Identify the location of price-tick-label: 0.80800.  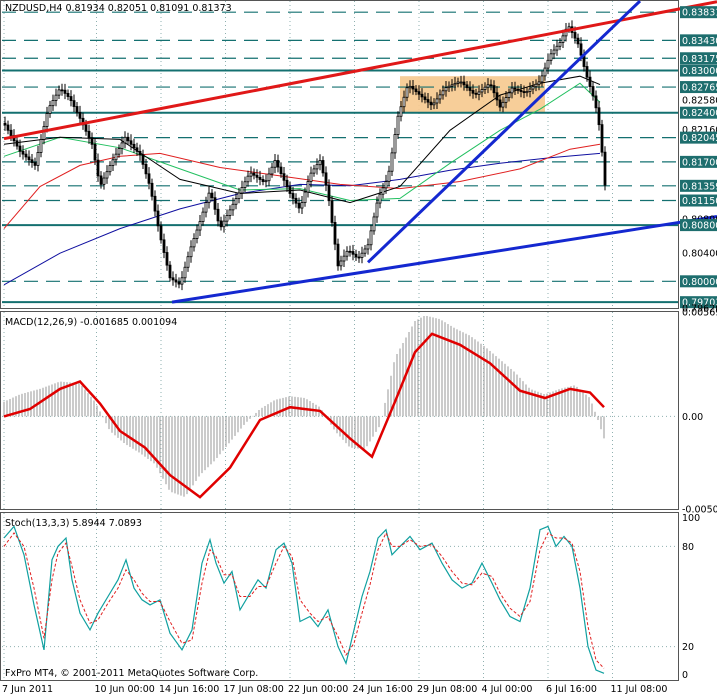
(699, 226).